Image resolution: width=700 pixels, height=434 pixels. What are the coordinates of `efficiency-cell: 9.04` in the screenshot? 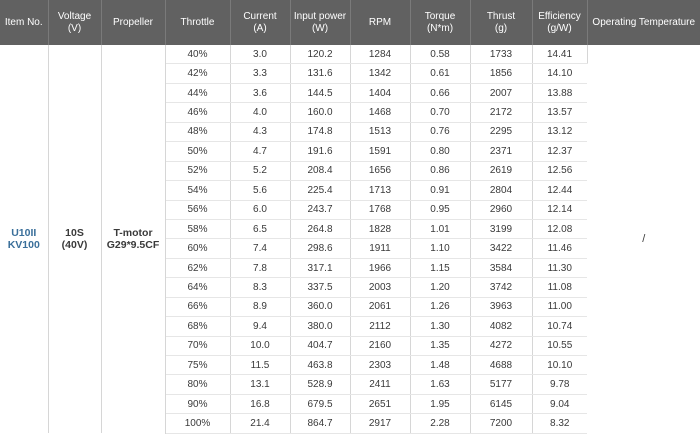 It's located at (559, 404).